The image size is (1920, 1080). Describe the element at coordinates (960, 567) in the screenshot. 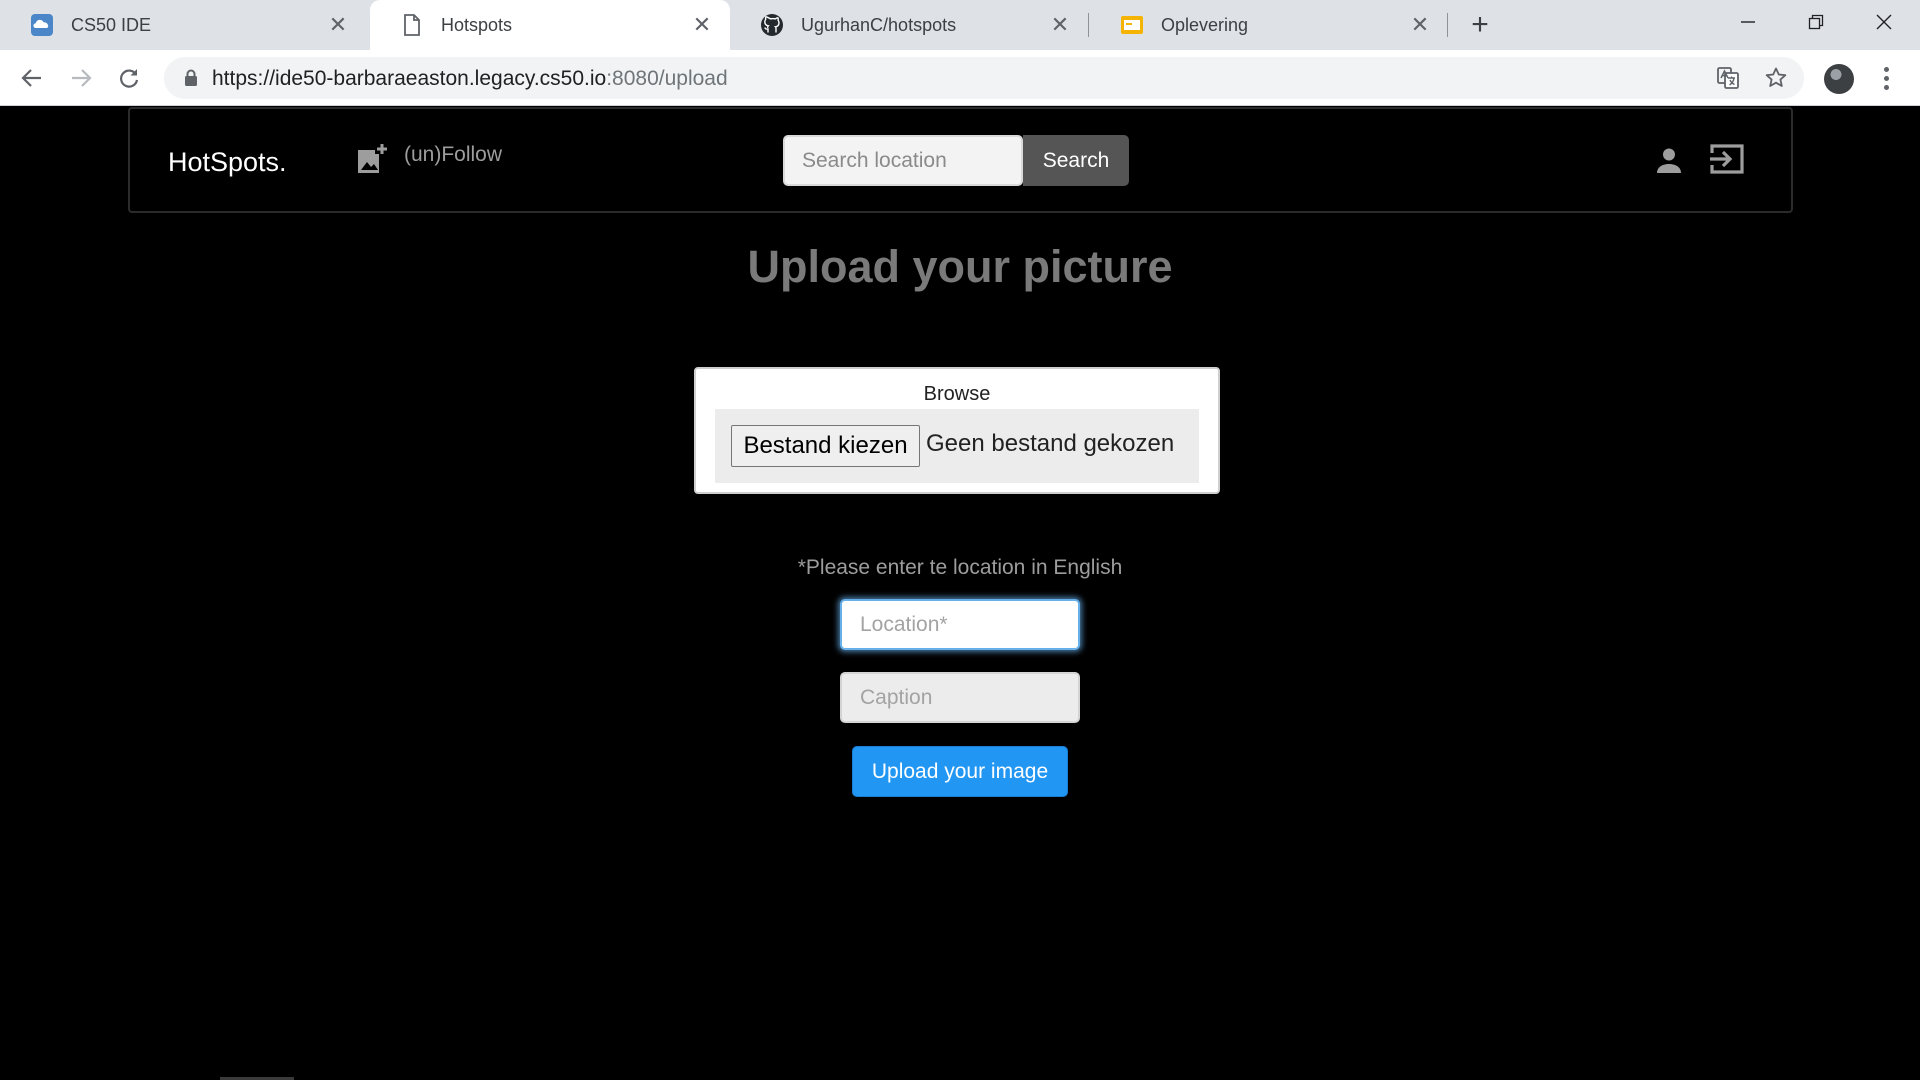

I see `location-hint: *Please enter te location in English` at that location.